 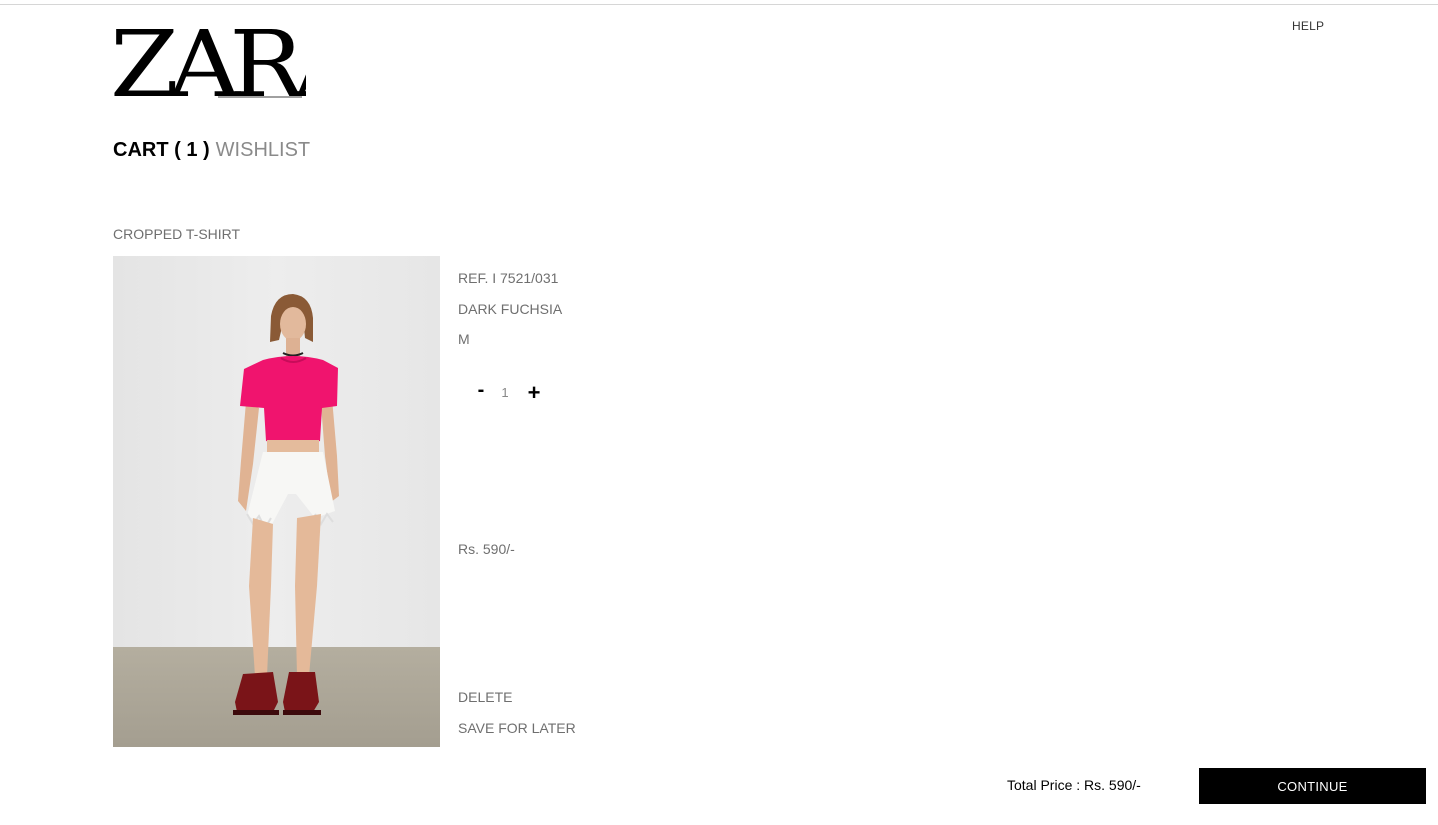 I want to click on svg-text: ZARA, so click(x=208, y=59).